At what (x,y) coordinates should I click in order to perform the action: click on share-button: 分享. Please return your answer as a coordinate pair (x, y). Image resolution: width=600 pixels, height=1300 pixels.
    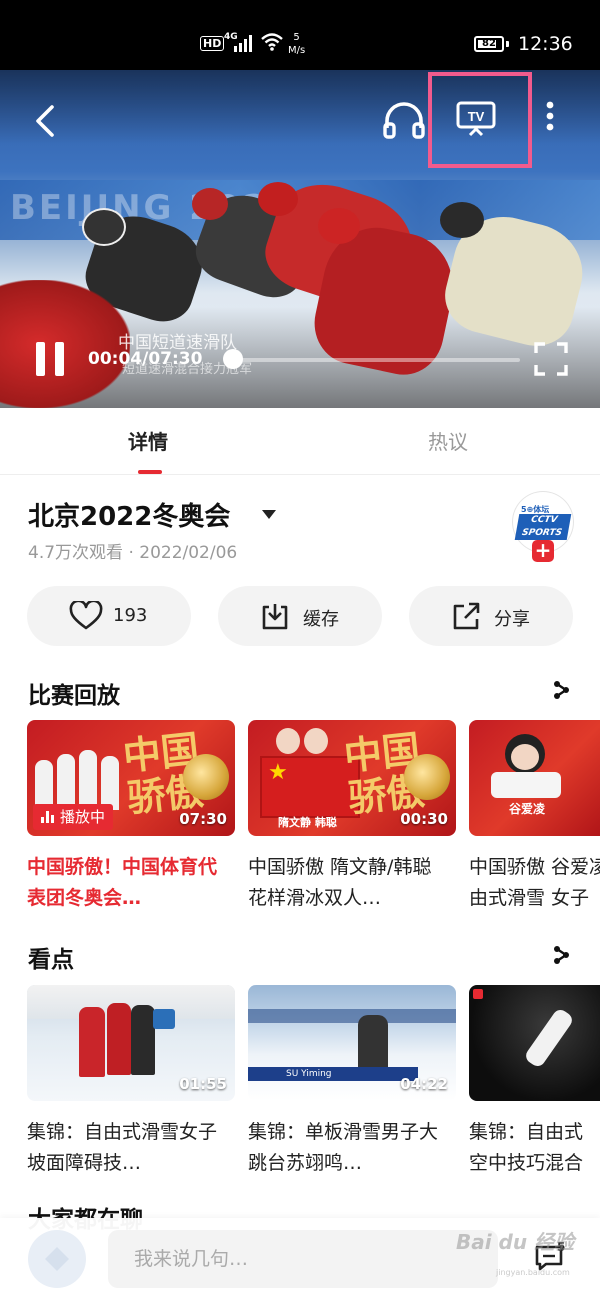
    Looking at the image, I should click on (491, 616).